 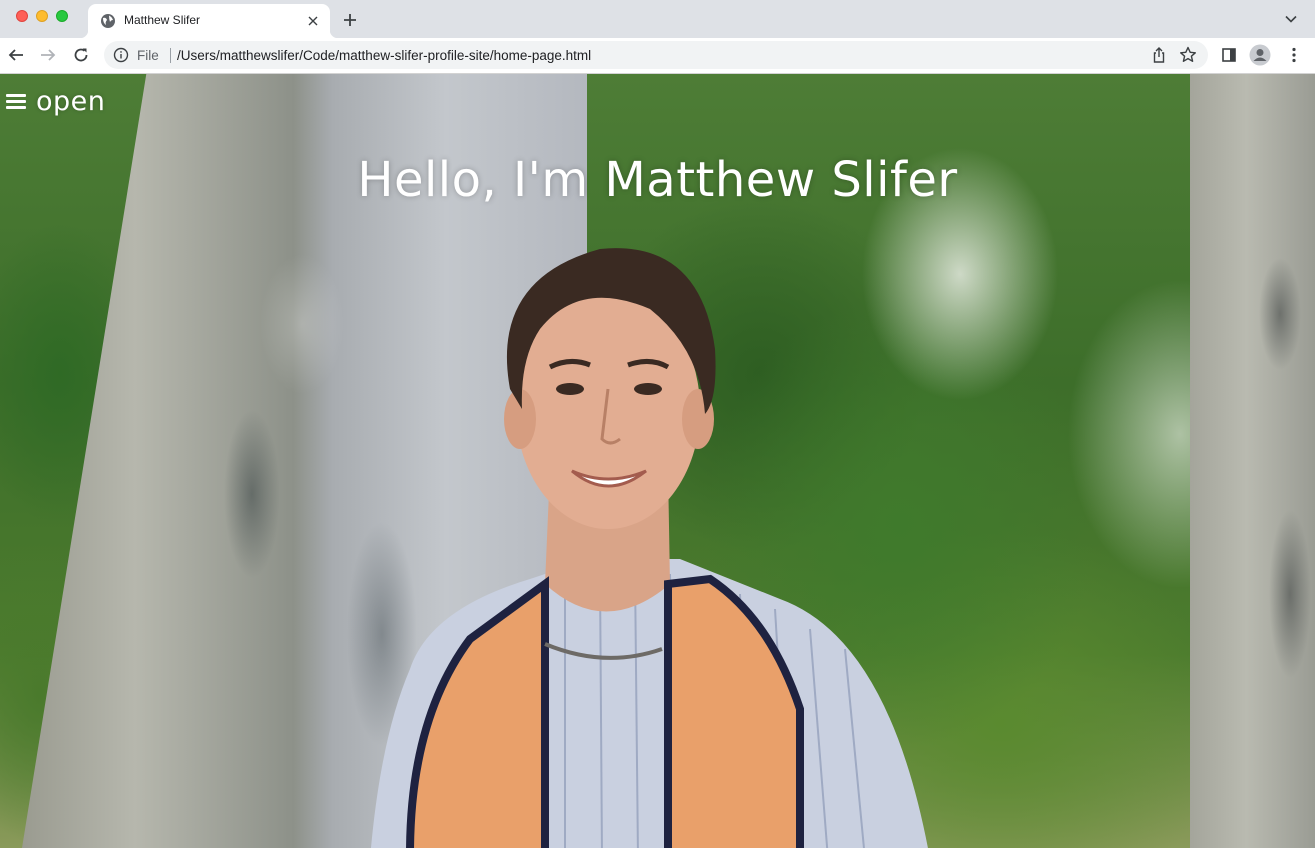 I want to click on chevron-down-icon, so click(x=1291, y=19).